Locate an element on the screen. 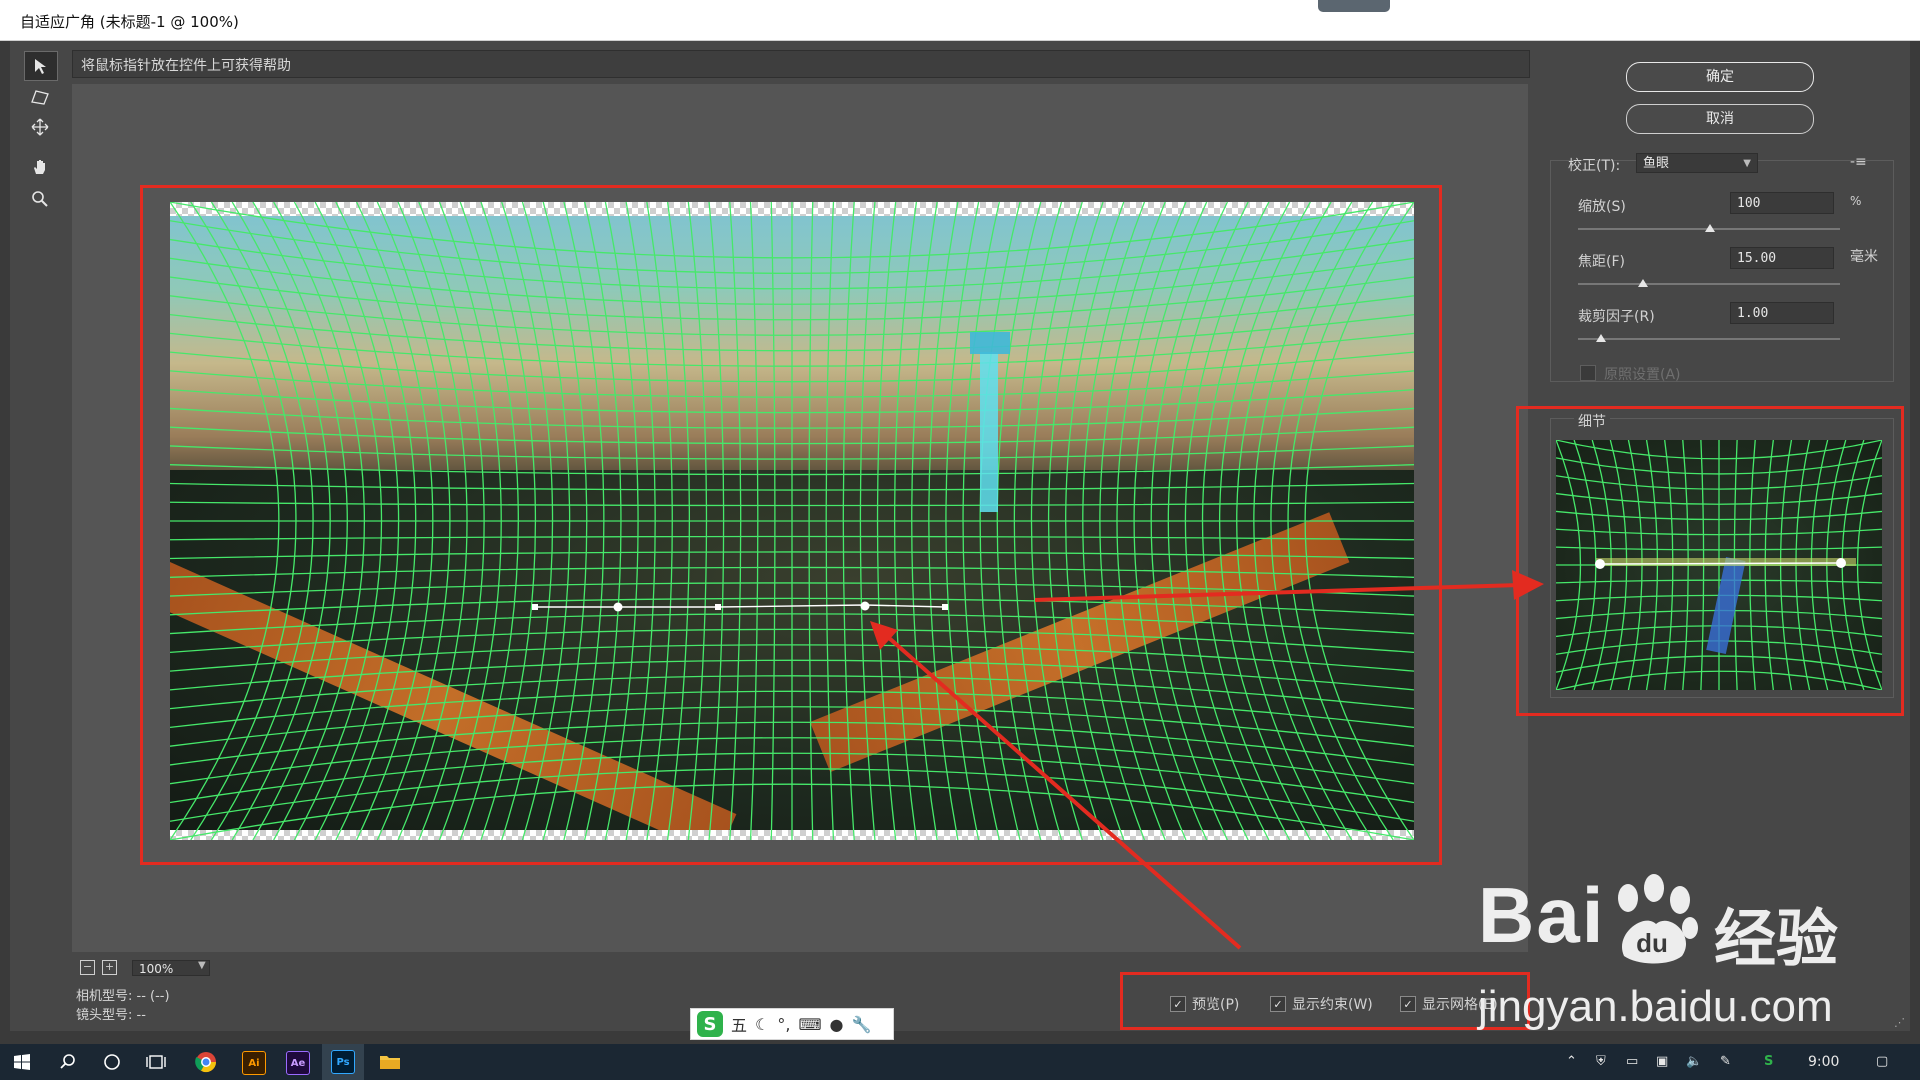 This screenshot has height=1080, width=1920. photoshop-icon: Ps is located at coordinates (343, 1062).